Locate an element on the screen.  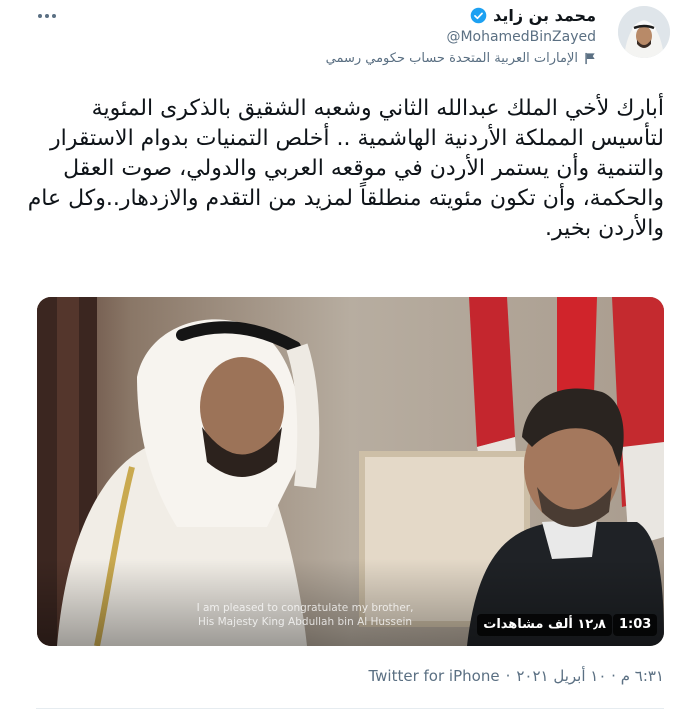
tweet-source-link: Twitter for iPhone is located at coordinates (433, 676).